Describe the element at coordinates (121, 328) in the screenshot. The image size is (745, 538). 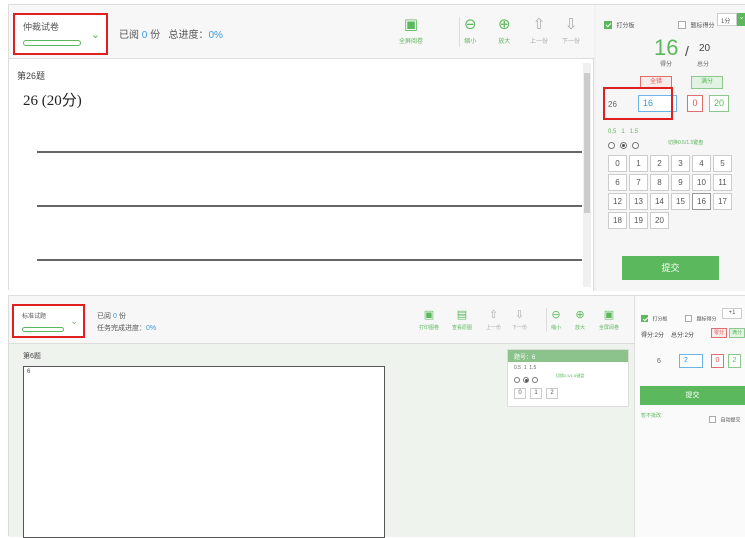
I see `progress-label: 任务完成进度：` at that location.